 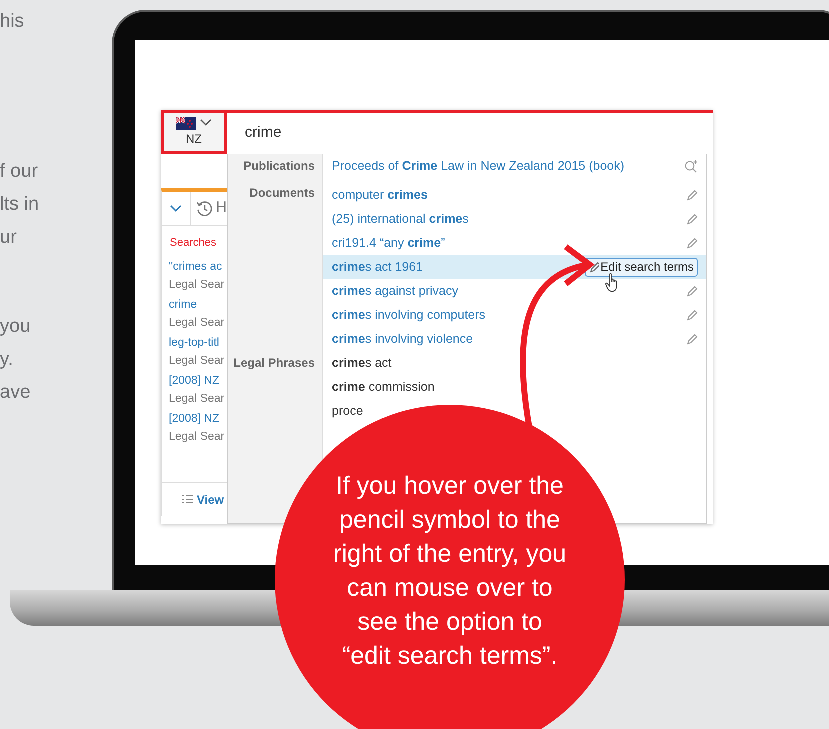 What do you see at coordinates (514, 243) in the screenshot?
I see `suggestion-item: cri191.4 “any crime”` at bounding box center [514, 243].